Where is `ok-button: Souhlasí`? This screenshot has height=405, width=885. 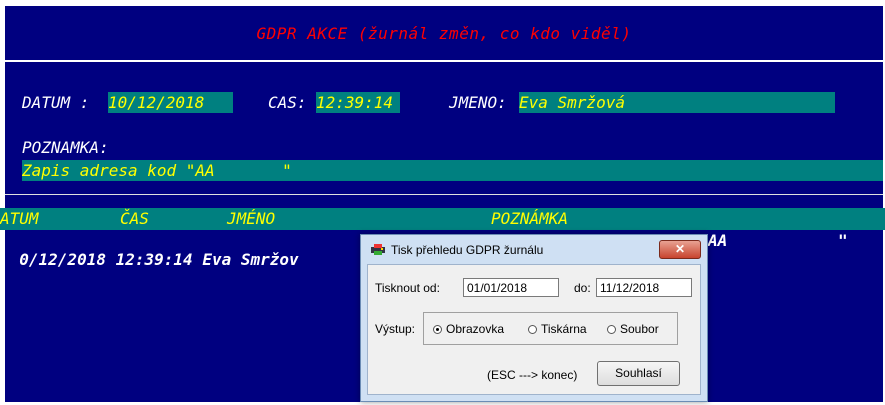
ok-button: Souhlasí is located at coordinates (638, 373).